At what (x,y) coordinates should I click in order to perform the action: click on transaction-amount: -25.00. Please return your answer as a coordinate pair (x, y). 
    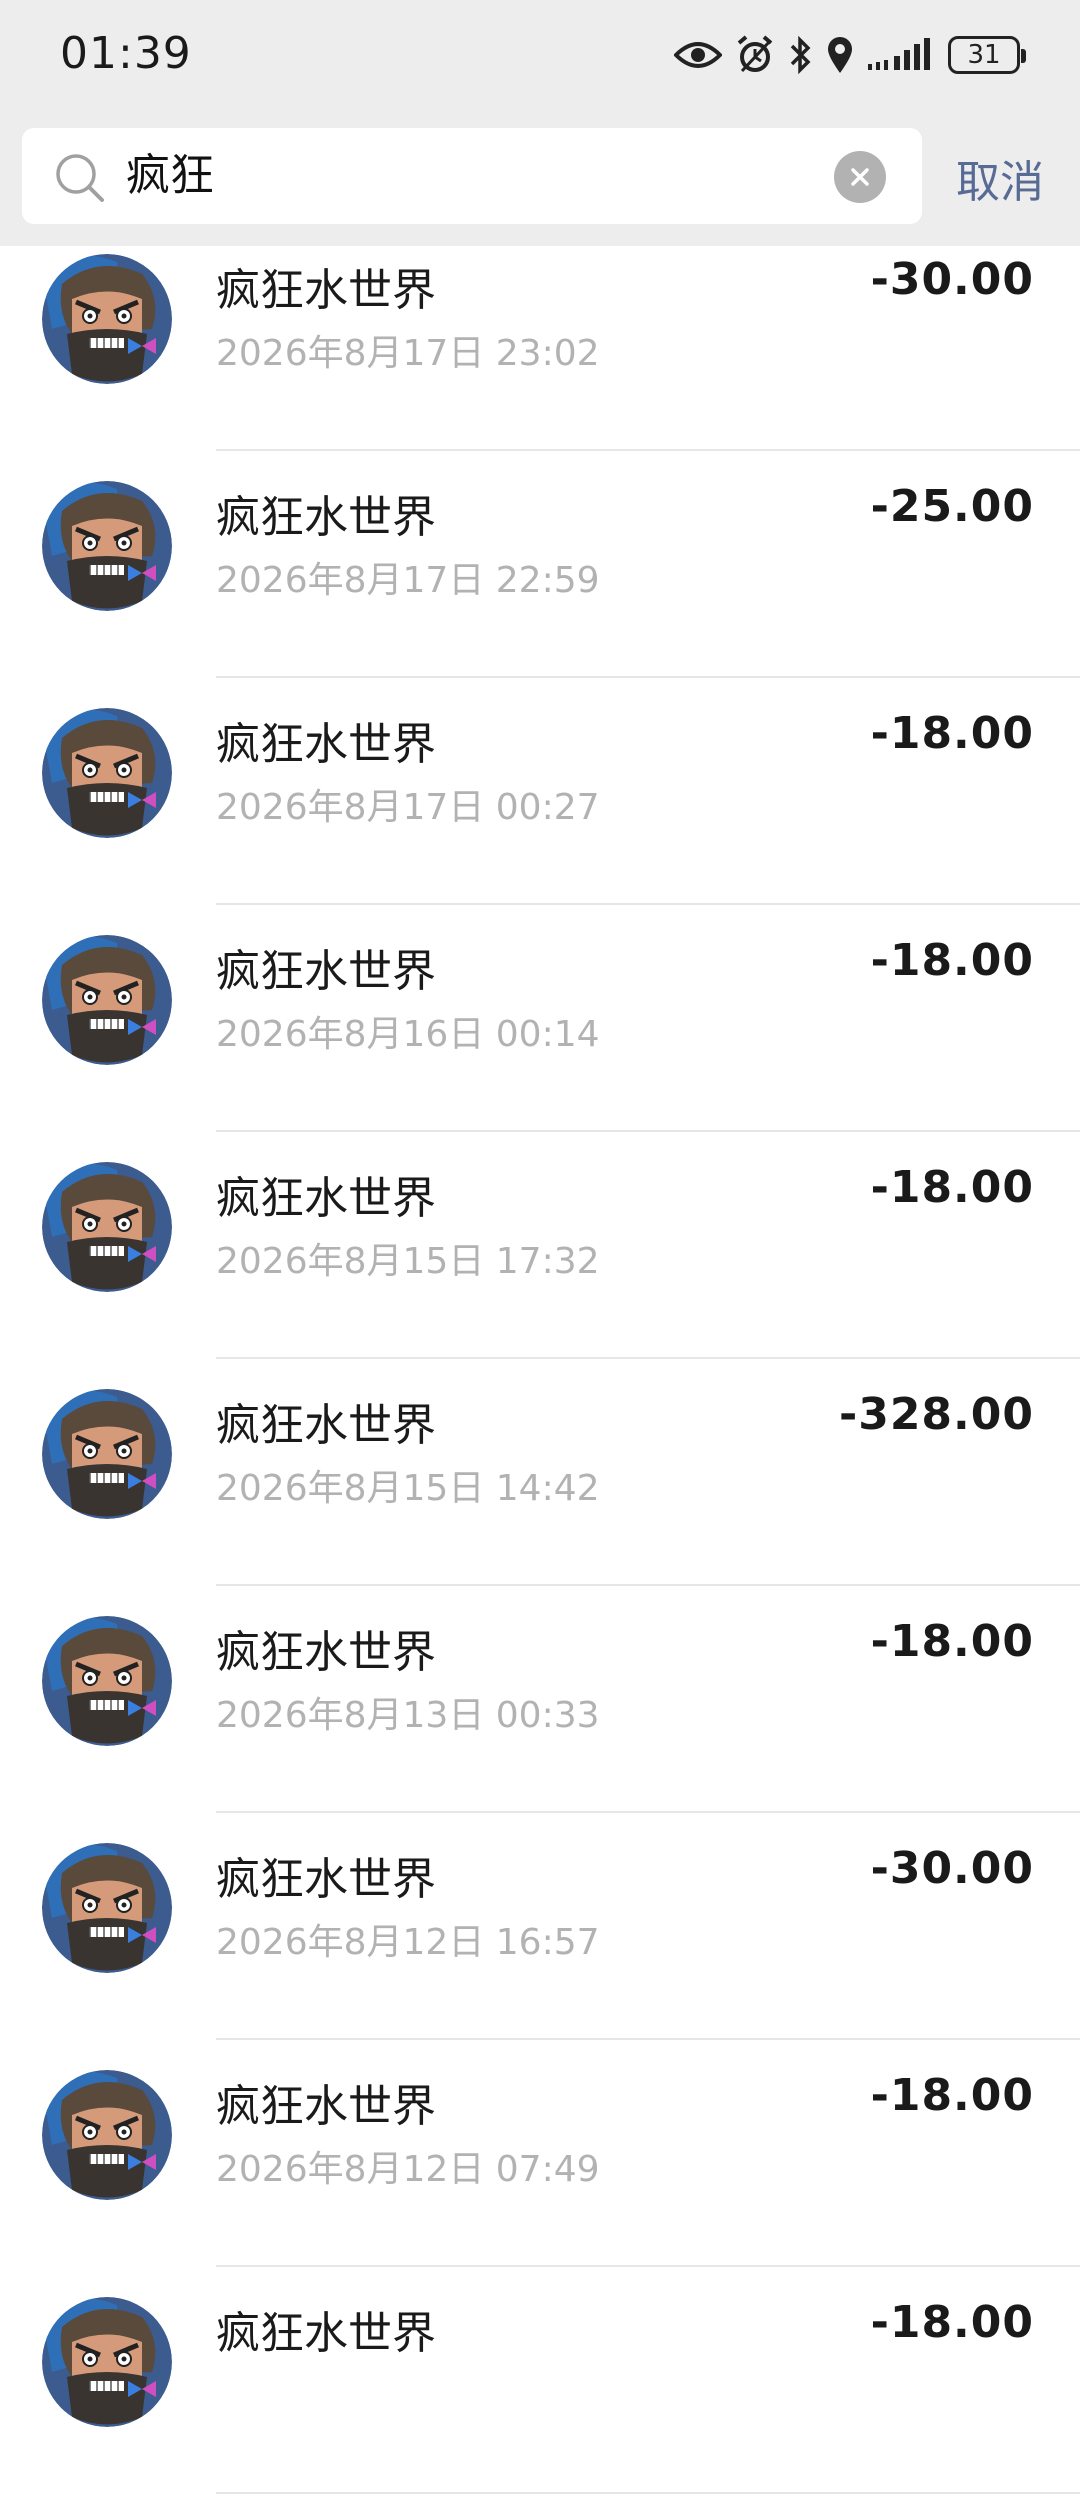
    Looking at the image, I should click on (952, 506).